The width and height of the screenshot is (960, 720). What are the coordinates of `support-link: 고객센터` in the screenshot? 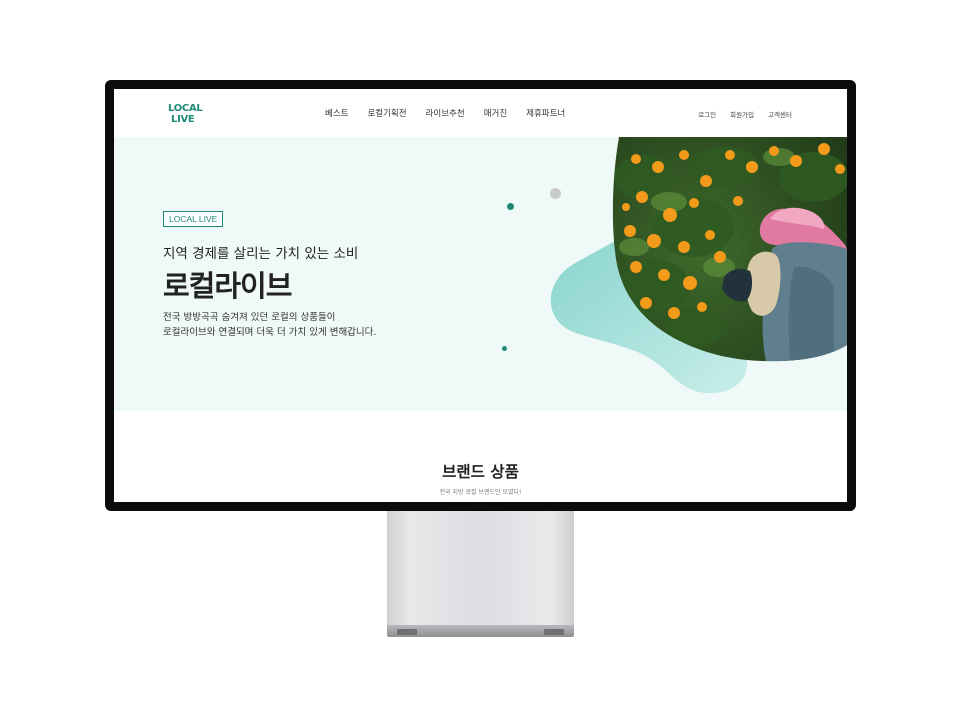 It's located at (780, 114).